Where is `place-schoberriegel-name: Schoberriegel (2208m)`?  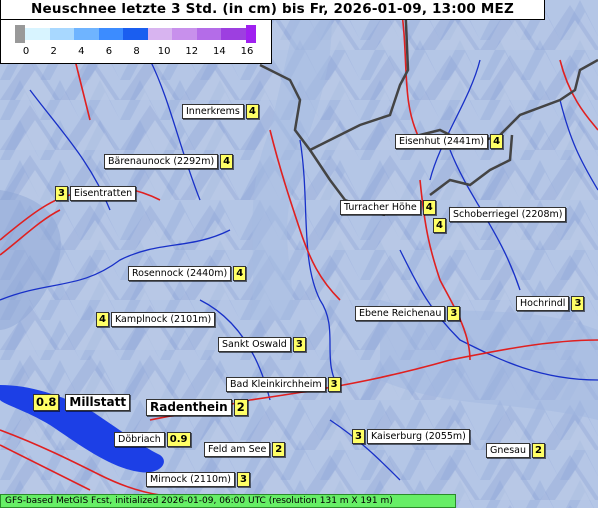 place-schoberriegel-name: Schoberriegel (2208m) is located at coordinates (508, 214).